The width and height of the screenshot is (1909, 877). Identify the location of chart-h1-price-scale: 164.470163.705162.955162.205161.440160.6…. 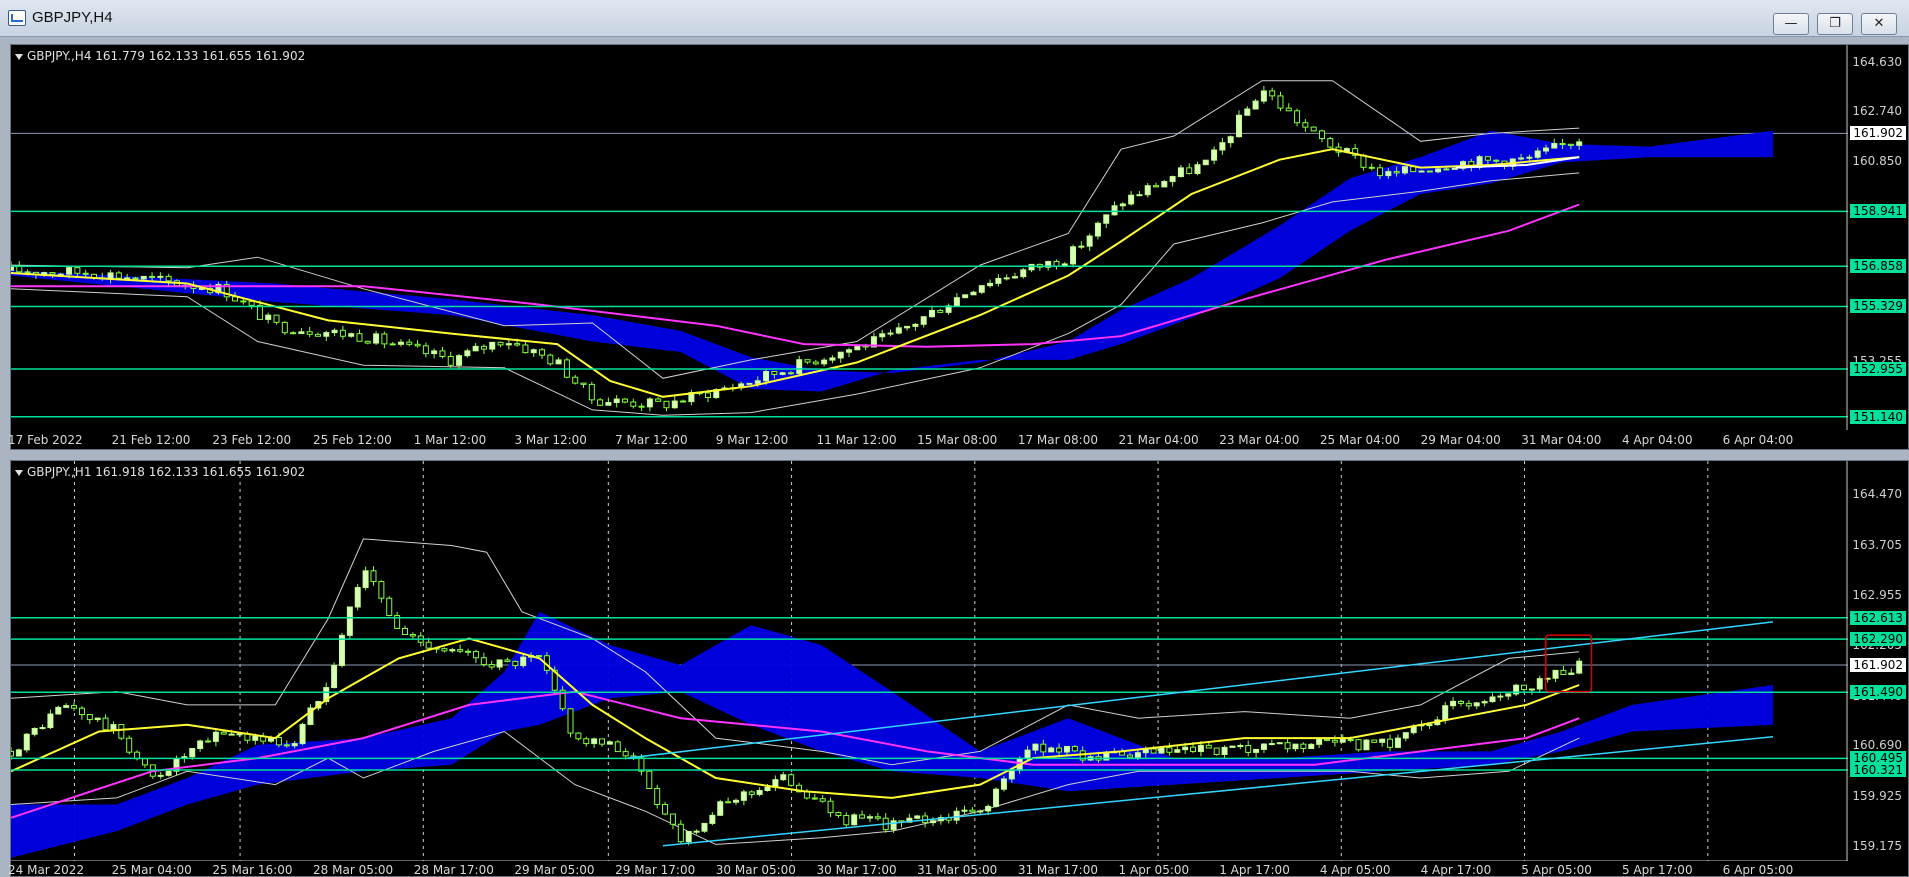
(1877, 668).